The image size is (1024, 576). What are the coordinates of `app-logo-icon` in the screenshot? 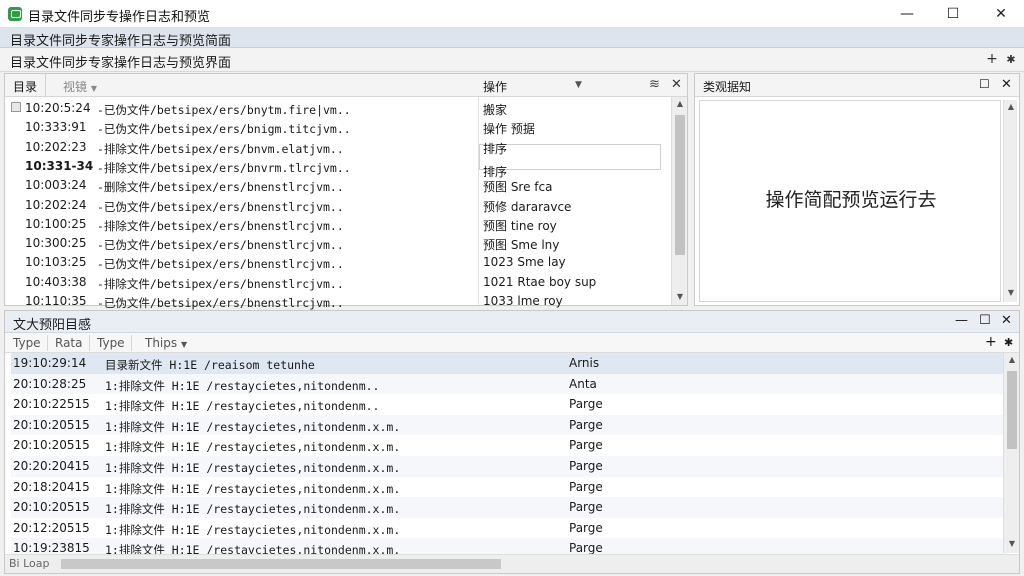 It's located at (15, 14).